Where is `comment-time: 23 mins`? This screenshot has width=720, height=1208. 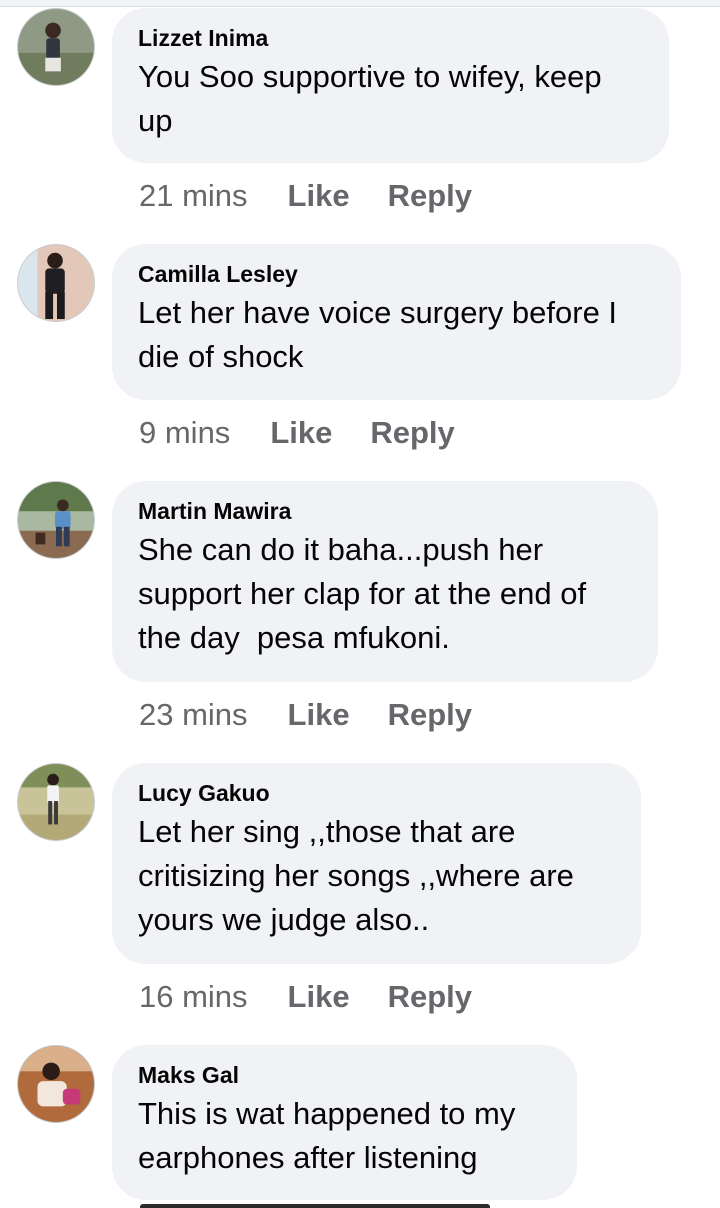 comment-time: 23 mins is located at coordinates (193, 714).